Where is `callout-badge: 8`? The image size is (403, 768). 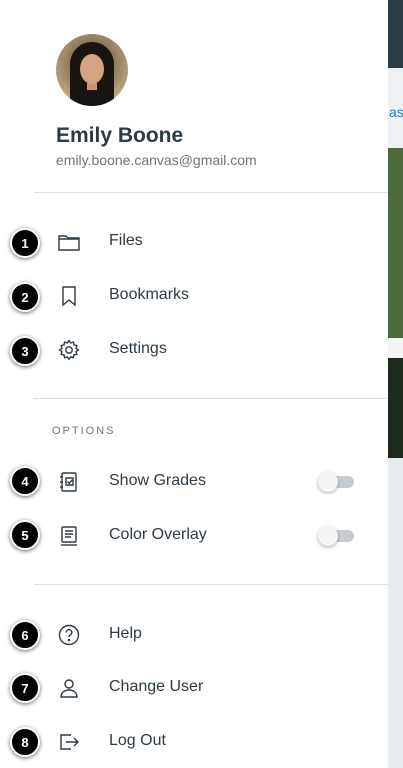
callout-badge: 8 is located at coordinates (25, 742).